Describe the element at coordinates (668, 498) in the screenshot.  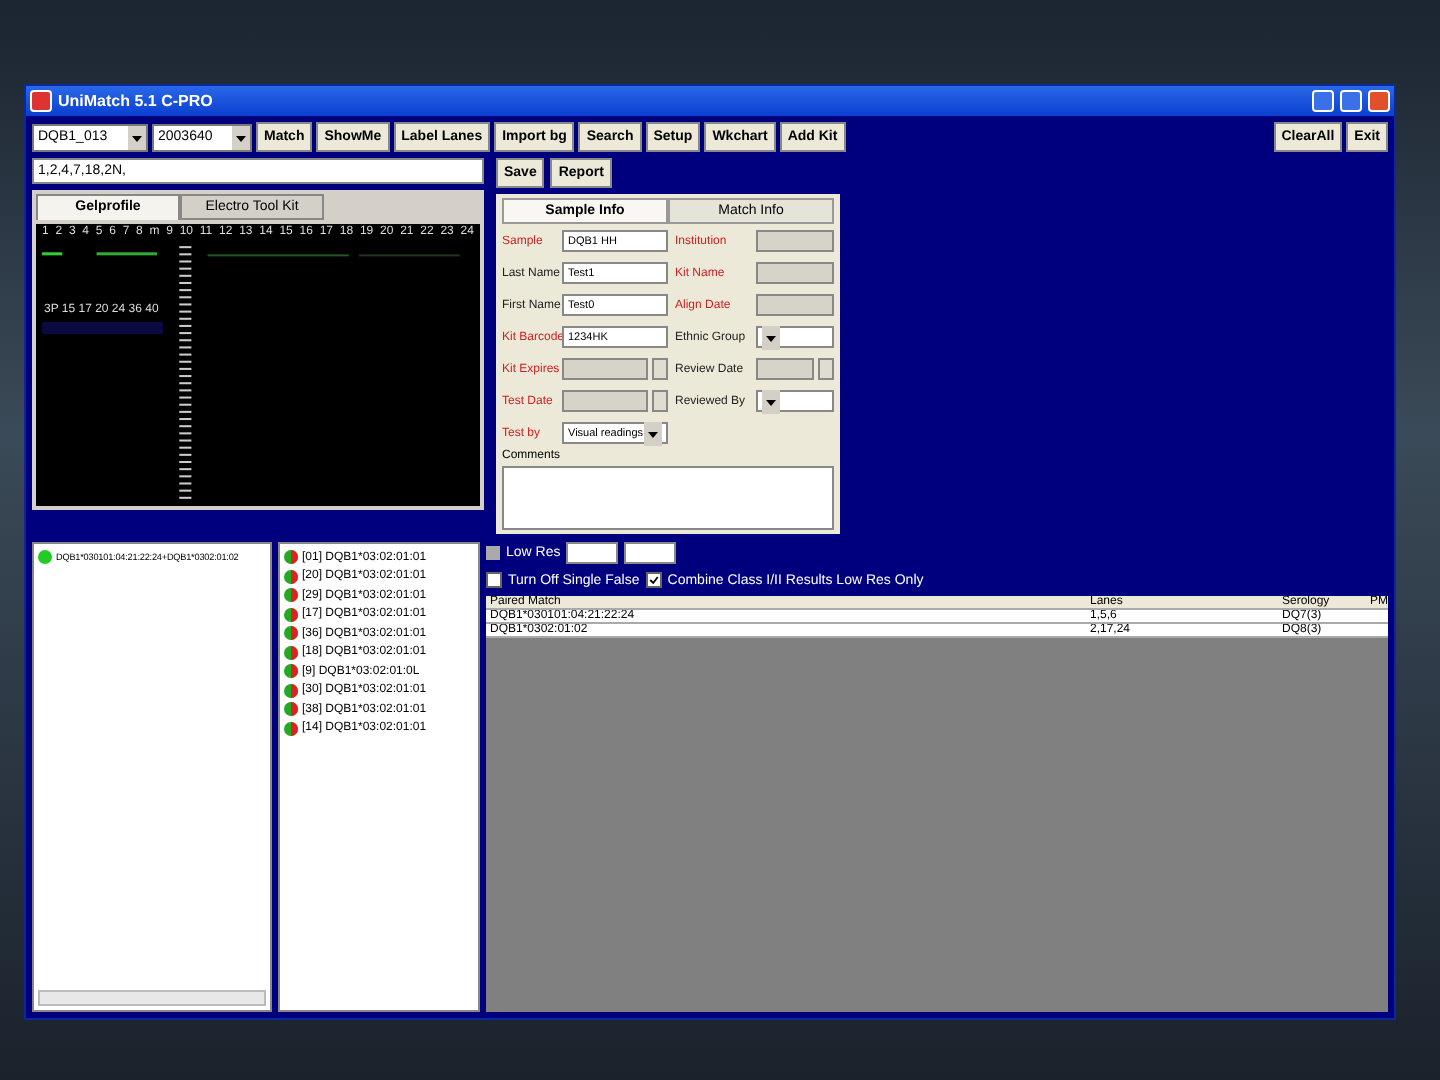
I see `comments-field` at that location.